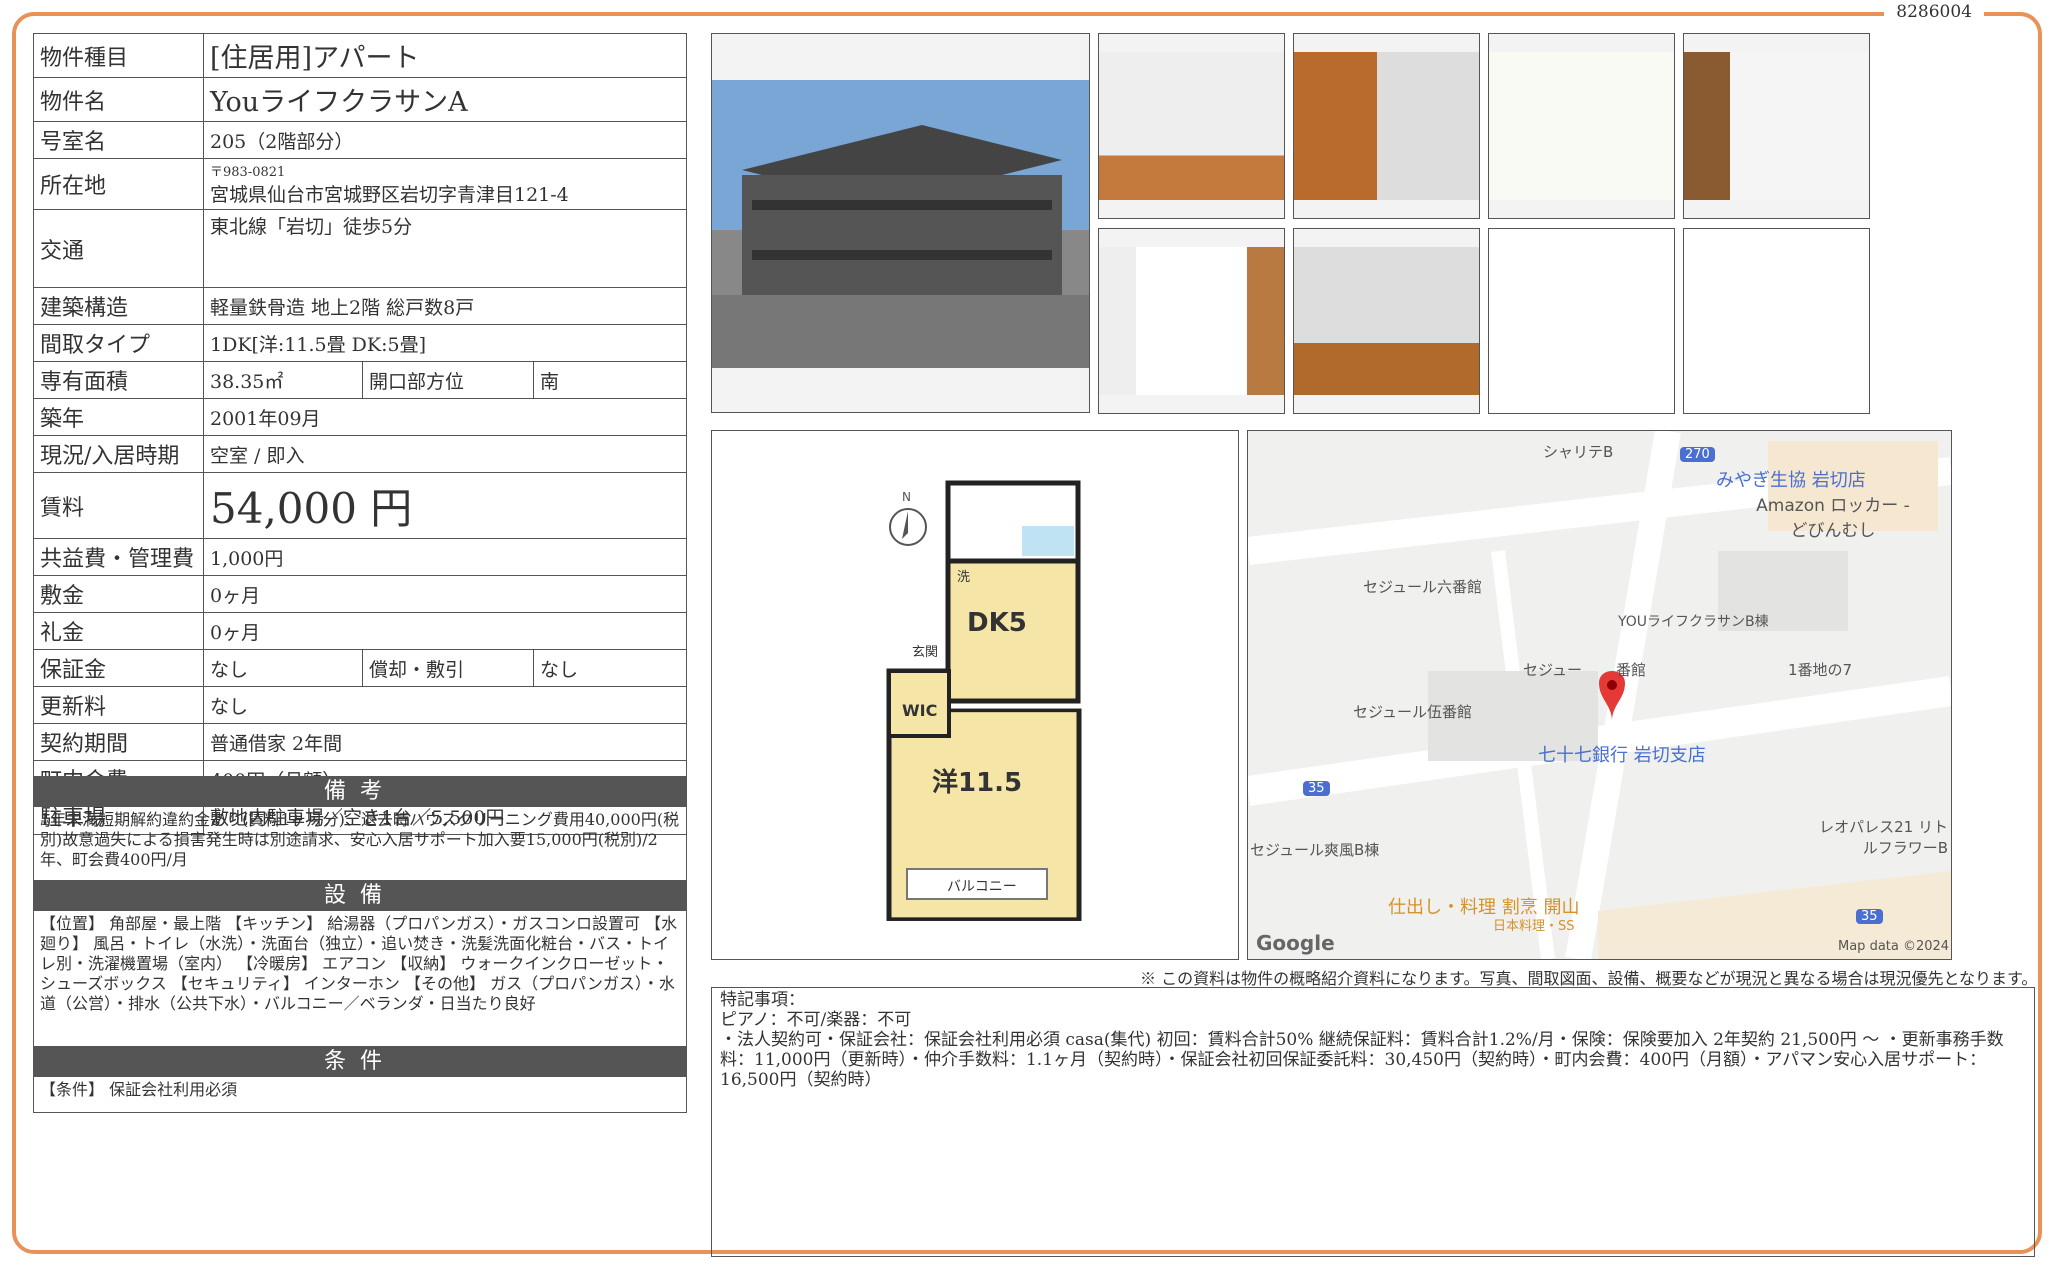 The width and height of the screenshot is (2056, 1265). What do you see at coordinates (1534, 926) in the screenshot?
I see `map-label-restaurant-type: 日本料理・SS` at bounding box center [1534, 926].